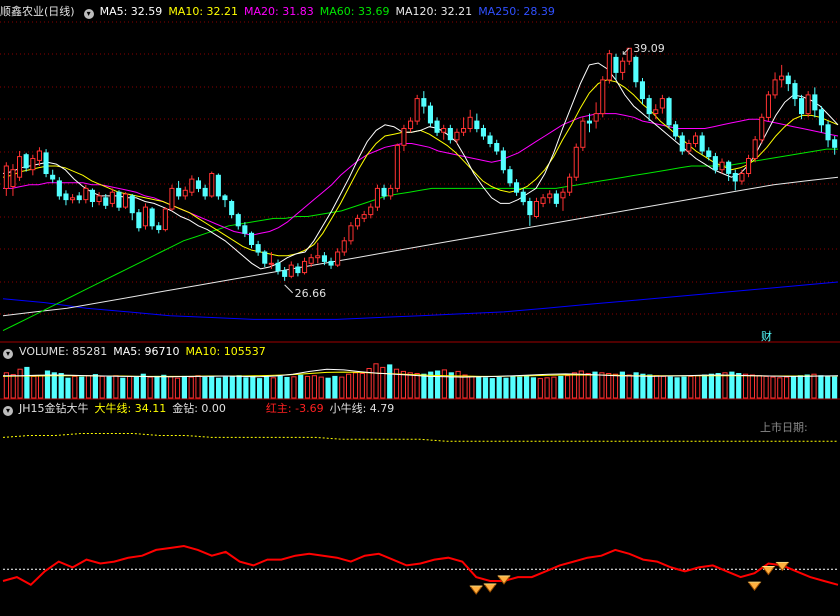 Image resolution: width=840 pixels, height=616 pixels. Describe the element at coordinates (294, 408) in the screenshot. I see `red-main-label: 红主: -3.69` at that location.